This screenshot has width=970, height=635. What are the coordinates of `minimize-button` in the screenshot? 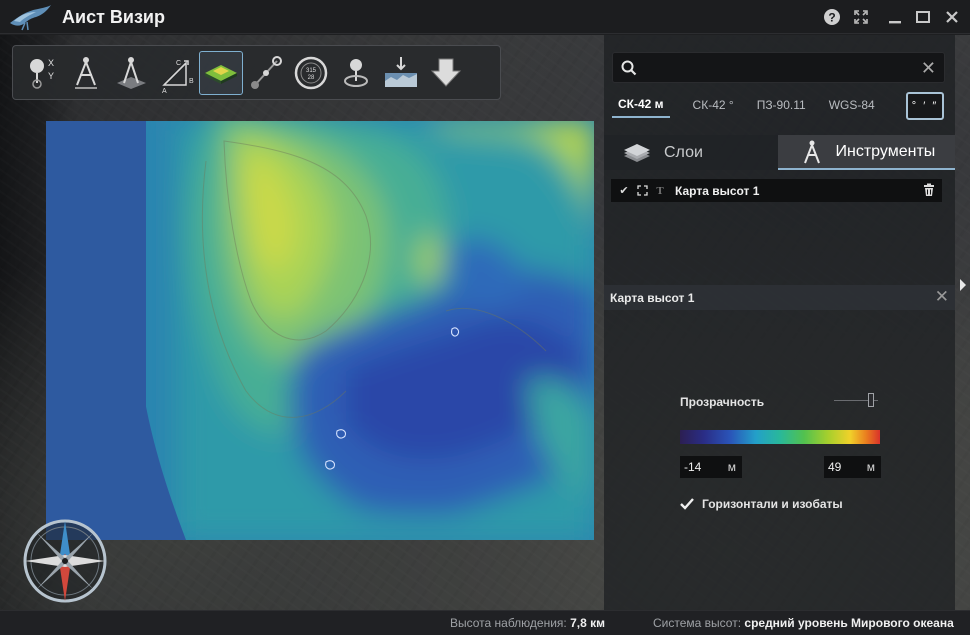 It's located at (895, 17).